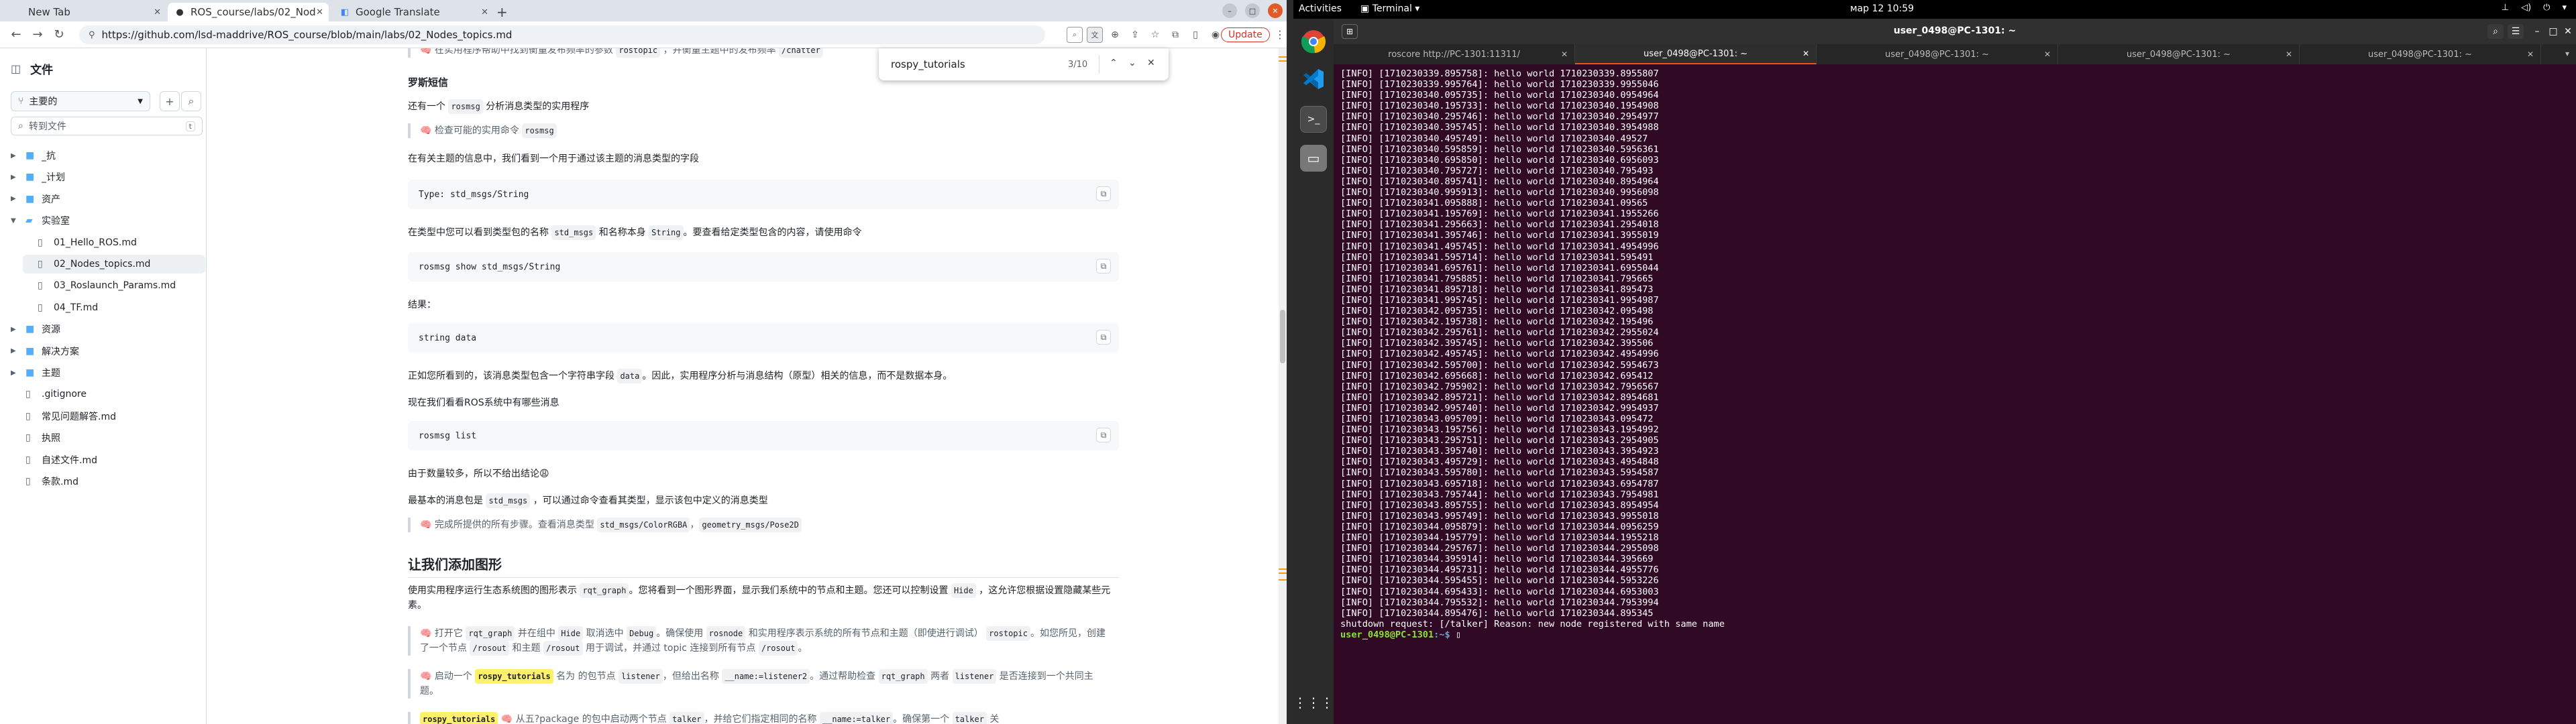 The height and width of the screenshot is (724, 2576). I want to click on terminal-app-icon: >_, so click(1313, 119).